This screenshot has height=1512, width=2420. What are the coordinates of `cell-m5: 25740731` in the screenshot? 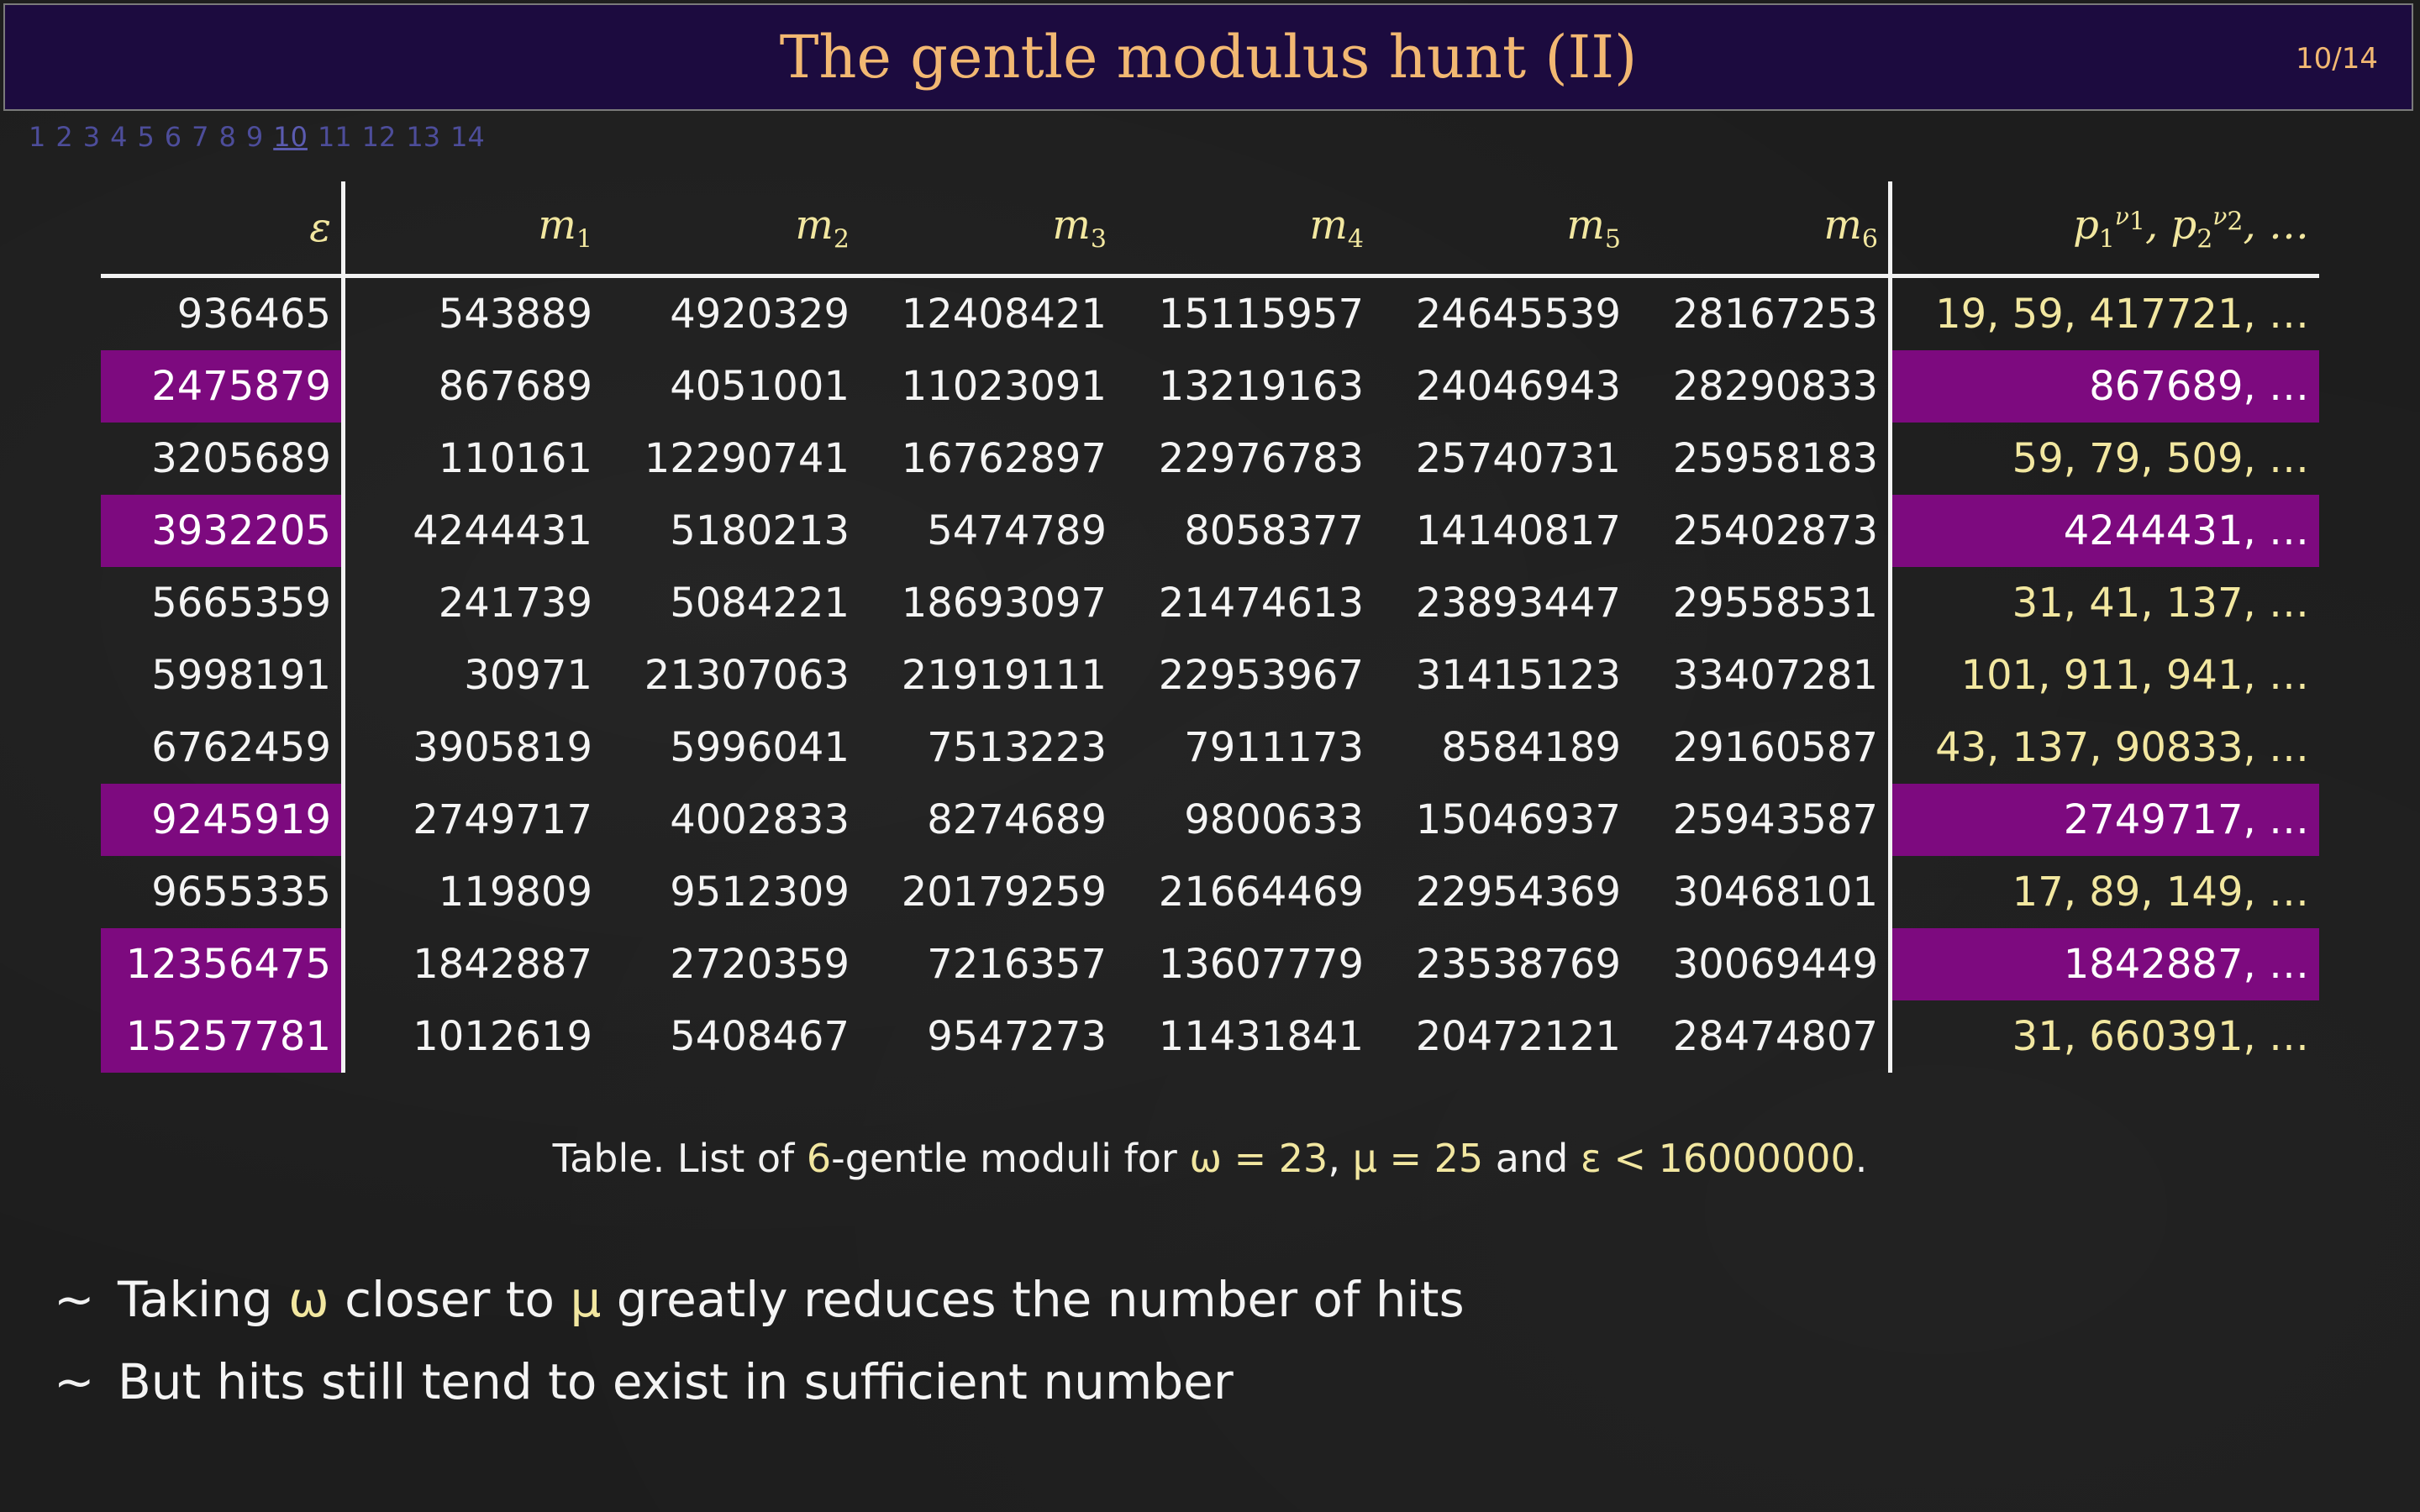 It's located at (1518, 458).